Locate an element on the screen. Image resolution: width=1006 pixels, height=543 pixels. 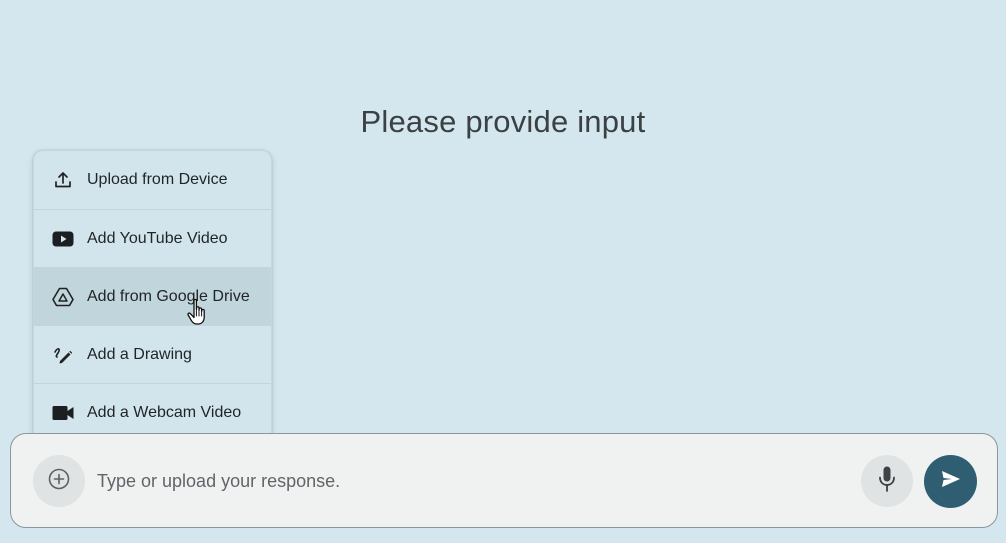
google-drive-icon is located at coordinates (63, 297).